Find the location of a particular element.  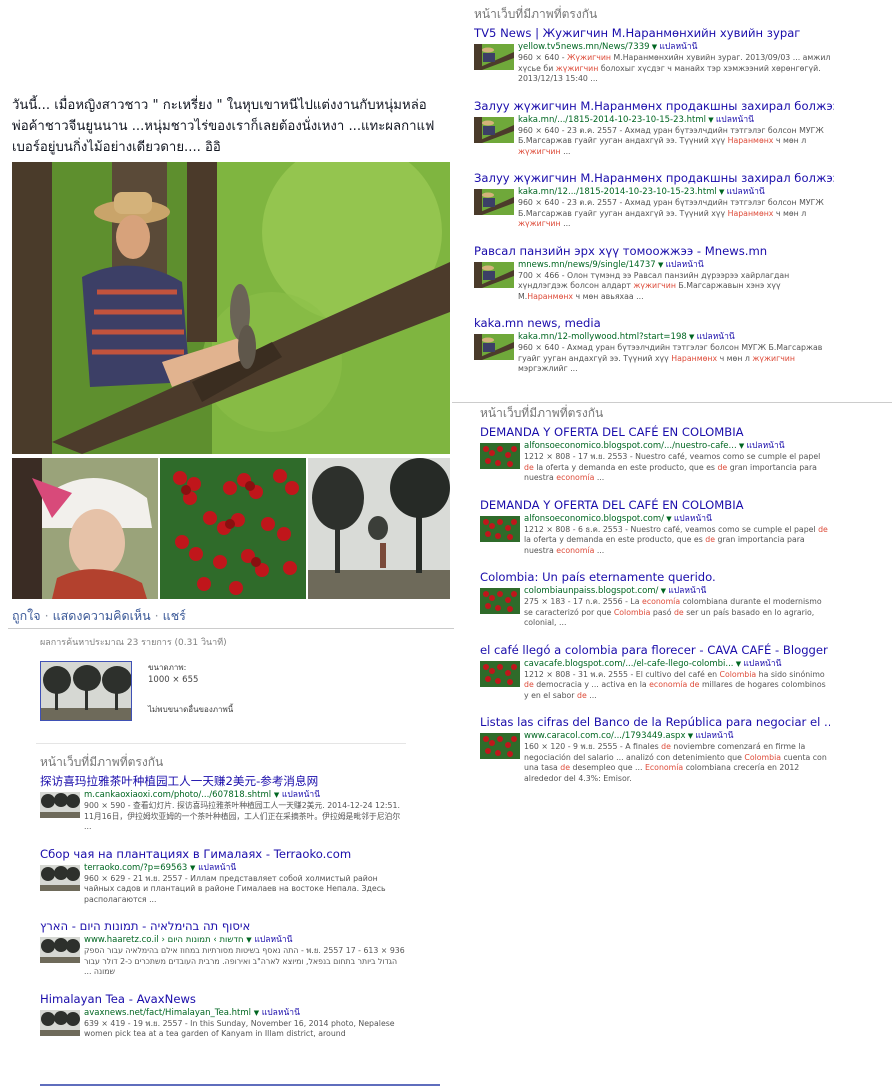

result-url: yellow.tv5news.mn/News/7339 ▼ แปลหน้านี้ is located at coordinates (676, 47).